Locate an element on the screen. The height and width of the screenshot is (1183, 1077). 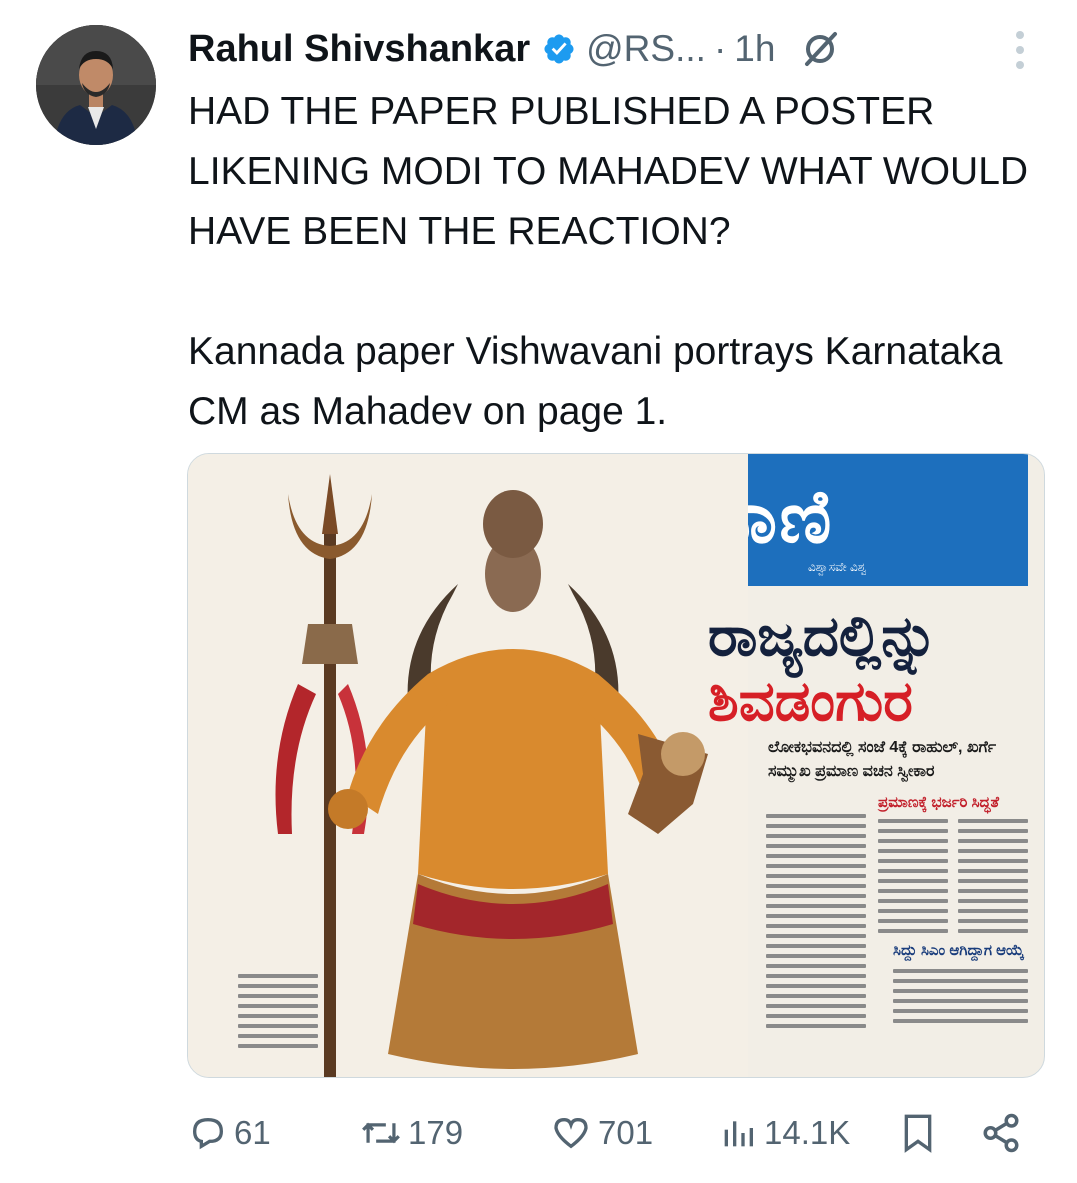
reply-button: 61 is located at coordinates (229, 1133).